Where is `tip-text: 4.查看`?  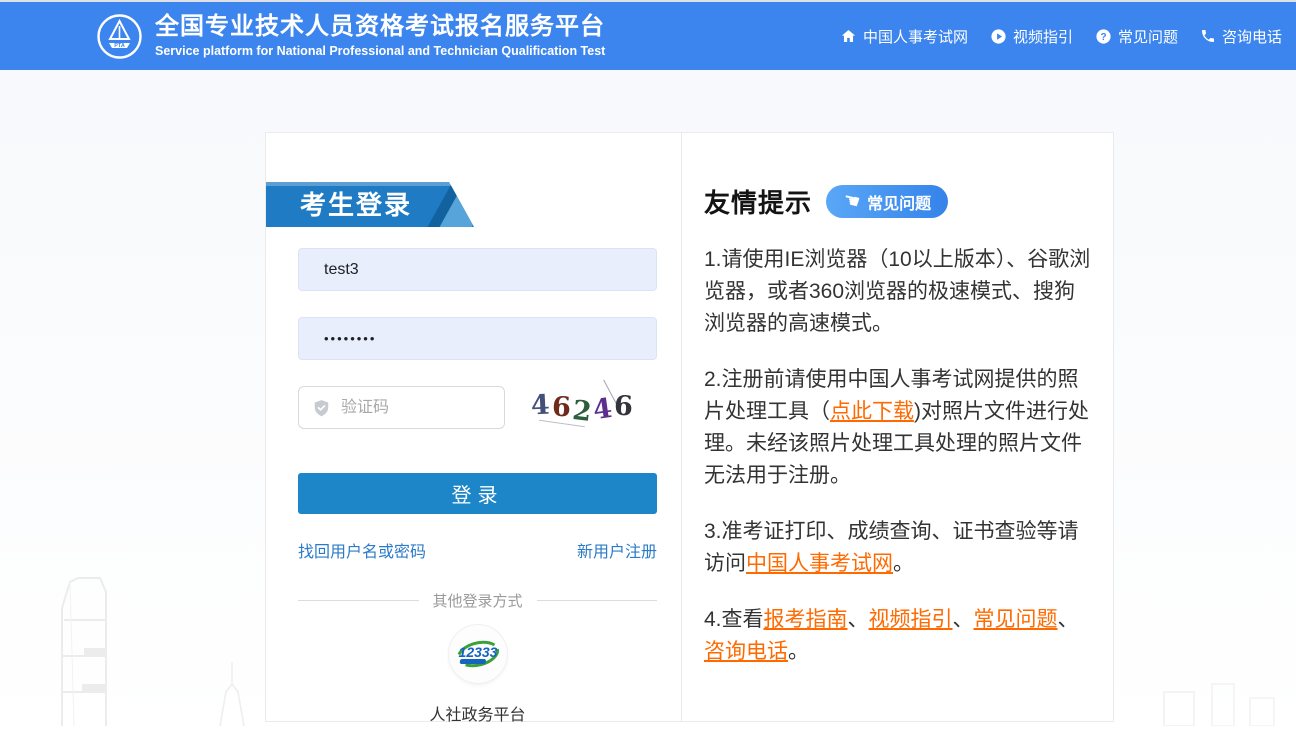
tip-text: 4.查看 is located at coordinates (734, 619).